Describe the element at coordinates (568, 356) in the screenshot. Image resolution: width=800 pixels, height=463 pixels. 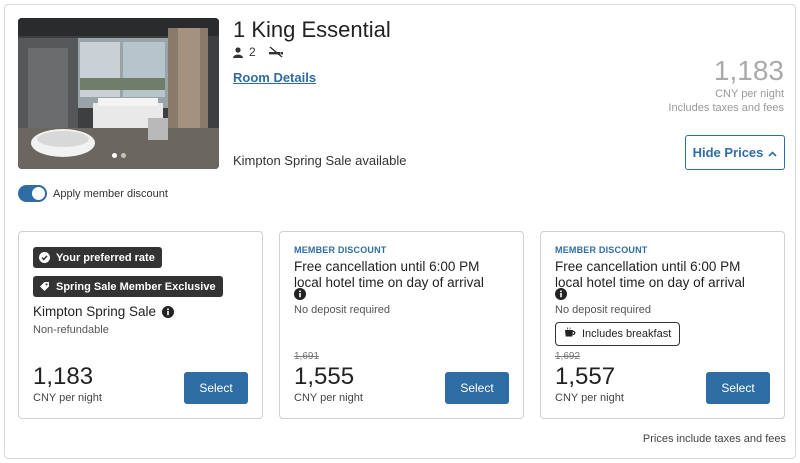
I see `original-price: 1,692` at that location.